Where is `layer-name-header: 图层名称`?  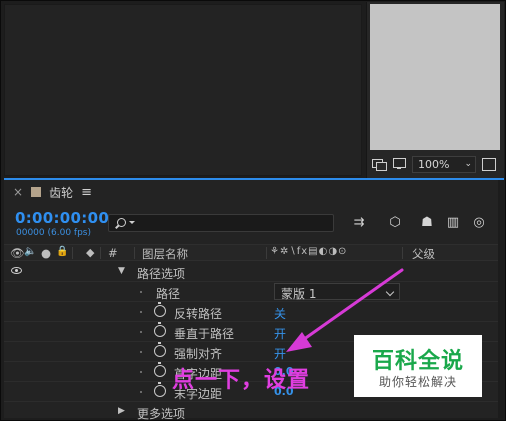
layer-name-header: 图层名称 is located at coordinates (165, 254).